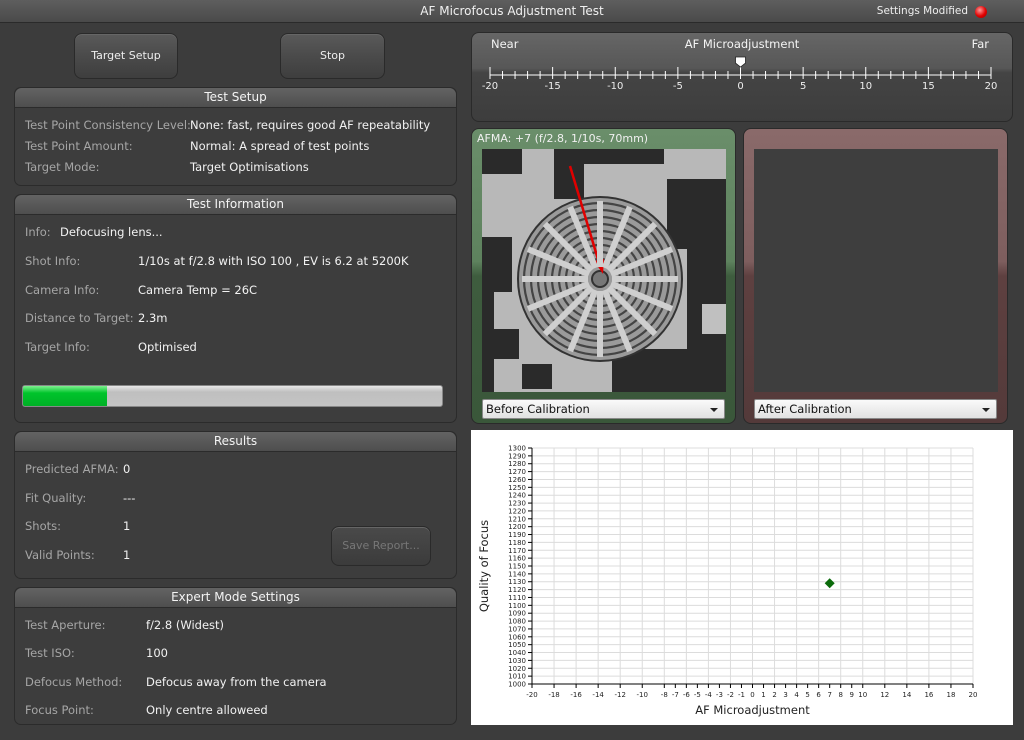  I want to click on settings-modified-label: Settings Modified, so click(922, 11).